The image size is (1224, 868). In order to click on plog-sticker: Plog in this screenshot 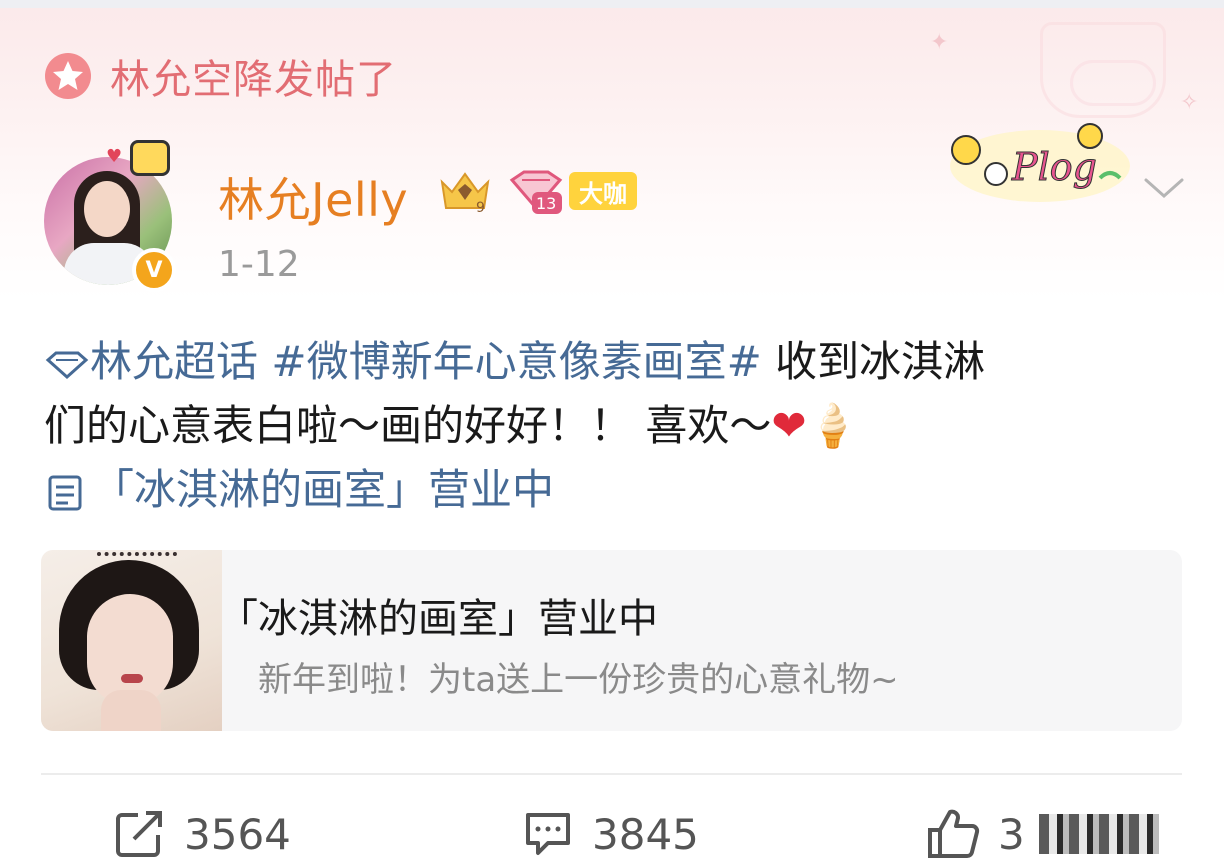, I will do `click(1035, 162)`.